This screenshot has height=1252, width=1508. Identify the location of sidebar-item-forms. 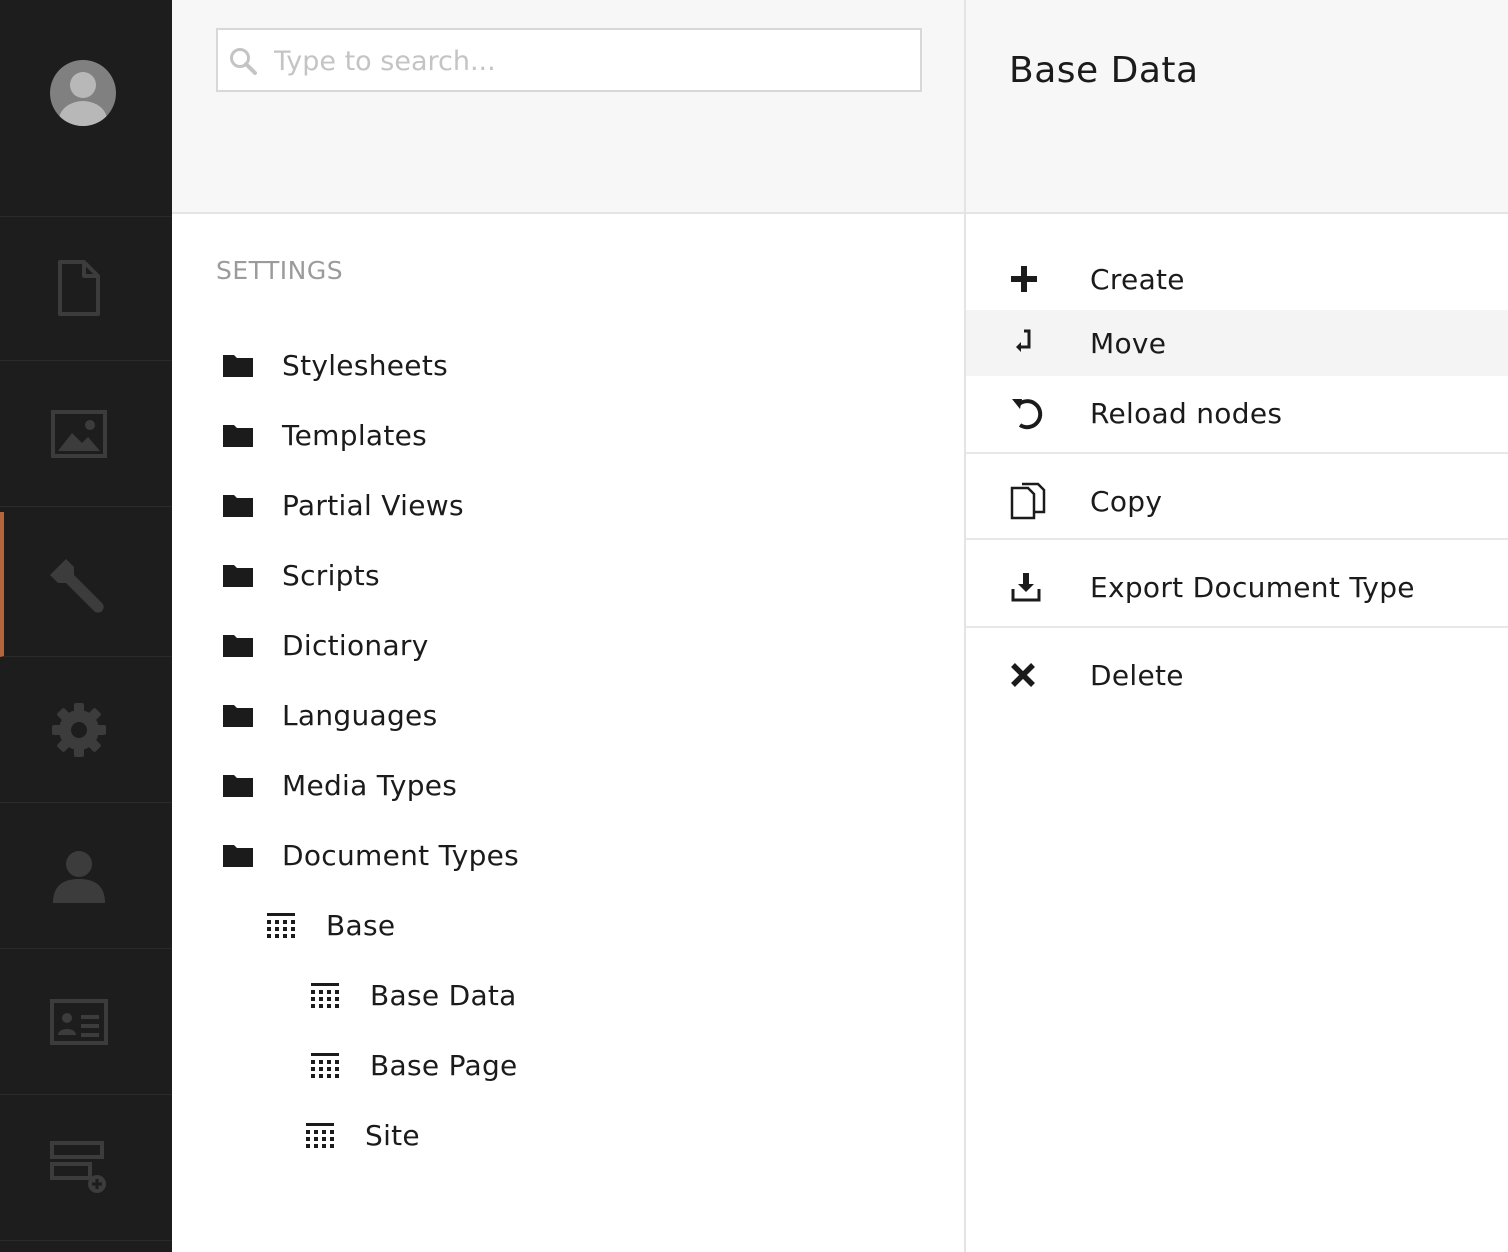
(86, 1168).